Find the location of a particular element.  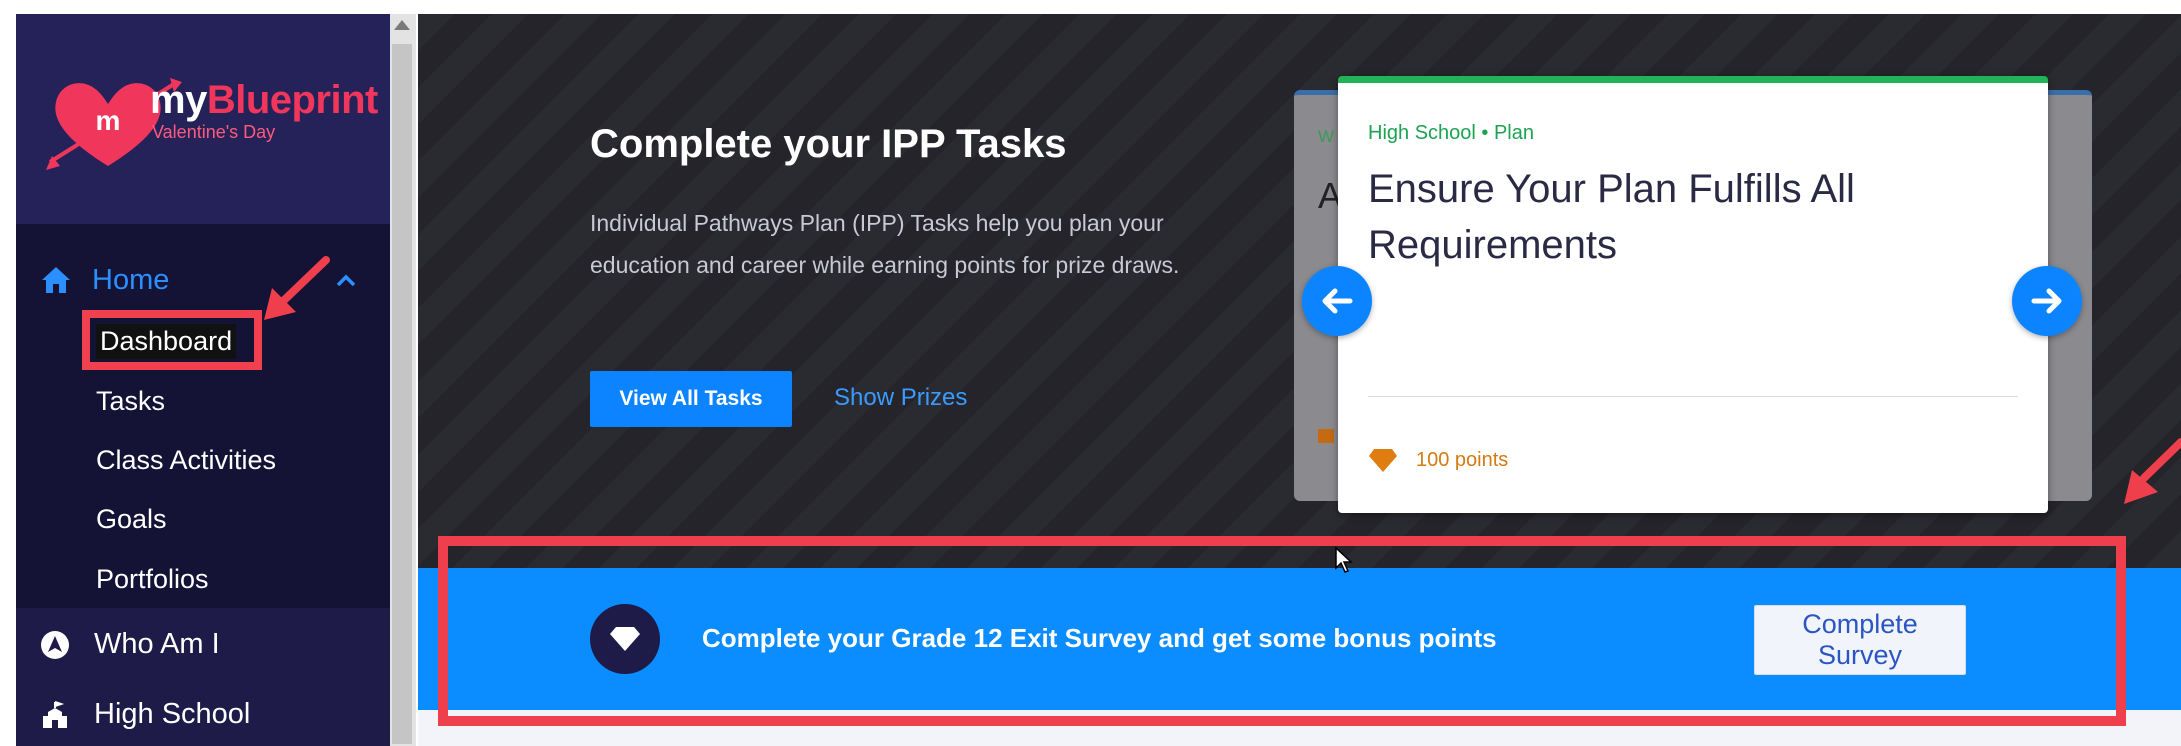

previous-card-button is located at coordinates (1337, 301).